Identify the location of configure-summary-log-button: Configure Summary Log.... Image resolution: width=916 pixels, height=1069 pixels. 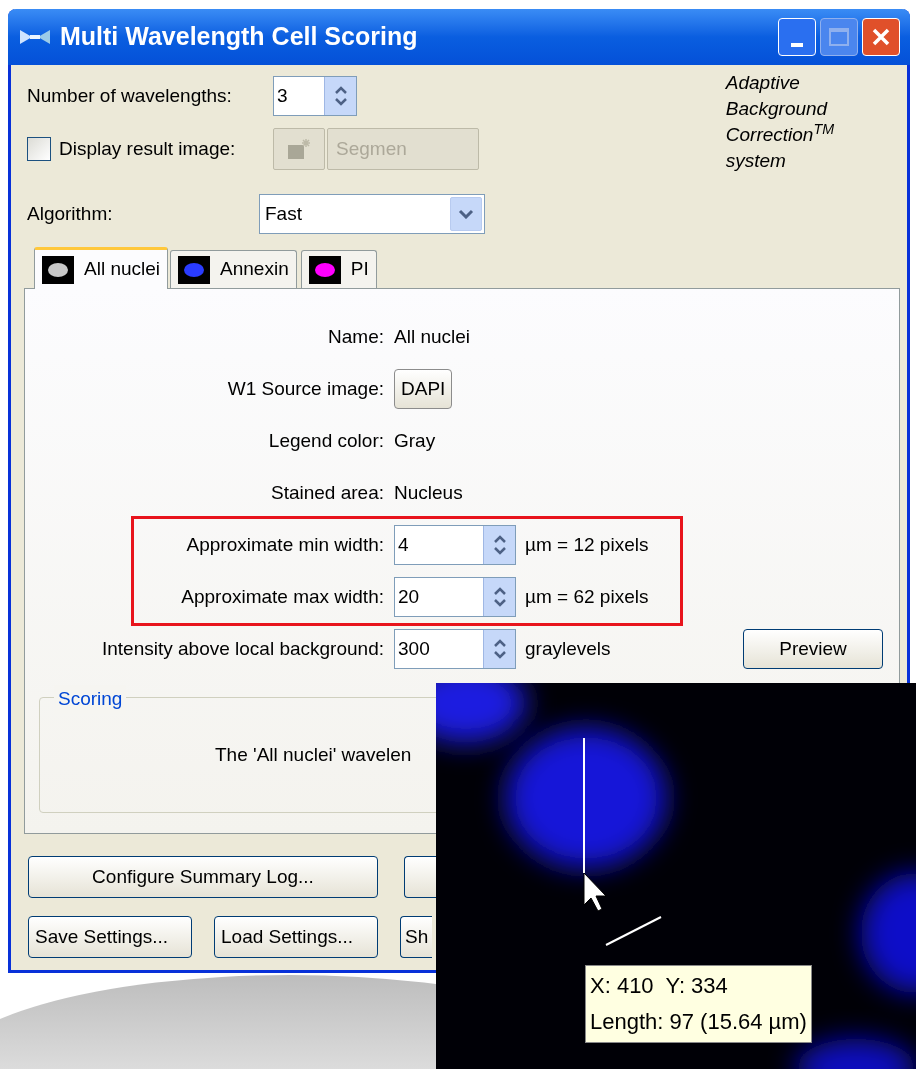
(203, 877).